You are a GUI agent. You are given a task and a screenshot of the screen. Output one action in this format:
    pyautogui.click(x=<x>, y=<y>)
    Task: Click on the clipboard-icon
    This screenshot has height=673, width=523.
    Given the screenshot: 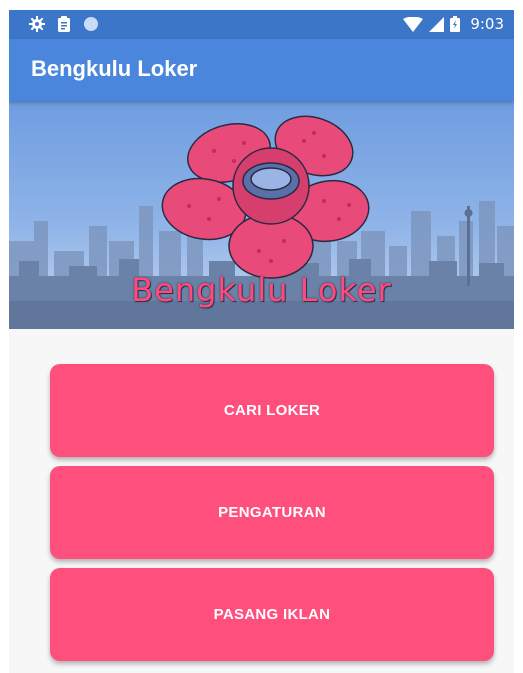 What is the action you would take?
    pyautogui.click(x=64, y=24)
    